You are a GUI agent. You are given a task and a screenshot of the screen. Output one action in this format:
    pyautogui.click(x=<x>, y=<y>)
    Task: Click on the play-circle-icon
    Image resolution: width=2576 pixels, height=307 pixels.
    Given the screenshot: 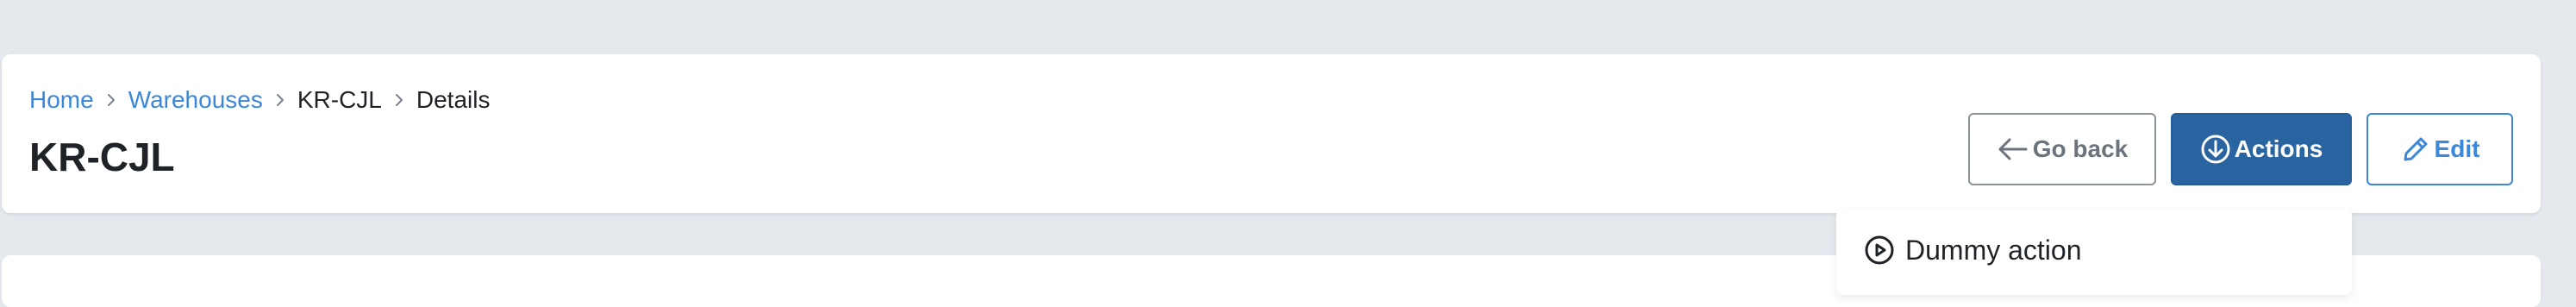 What is the action you would take?
    pyautogui.click(x=1880, y=251)
    